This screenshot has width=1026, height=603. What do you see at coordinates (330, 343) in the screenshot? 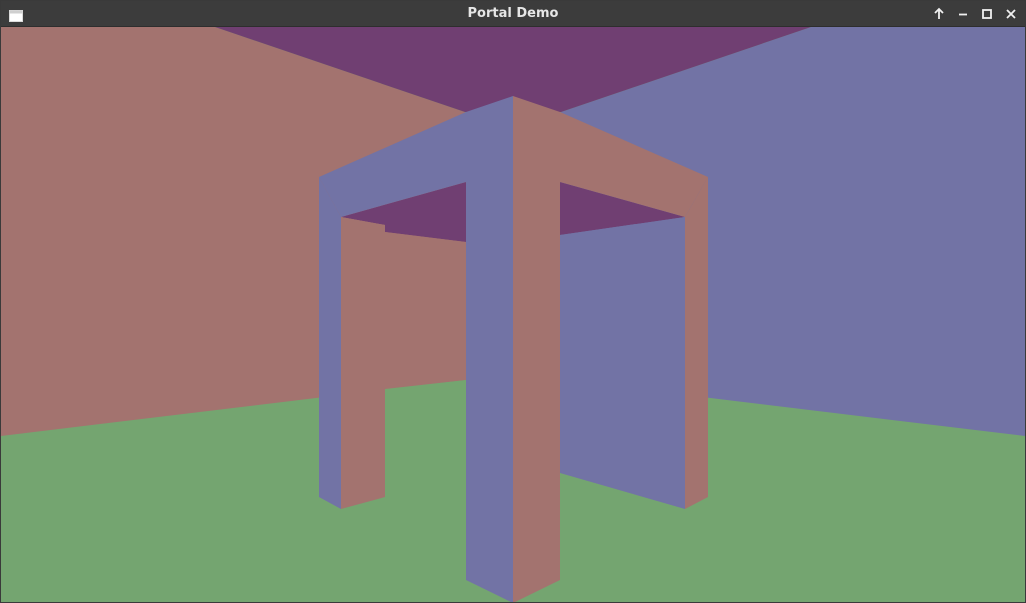
I see `arch-left-leg-outer` at bounding box center [330, 343].